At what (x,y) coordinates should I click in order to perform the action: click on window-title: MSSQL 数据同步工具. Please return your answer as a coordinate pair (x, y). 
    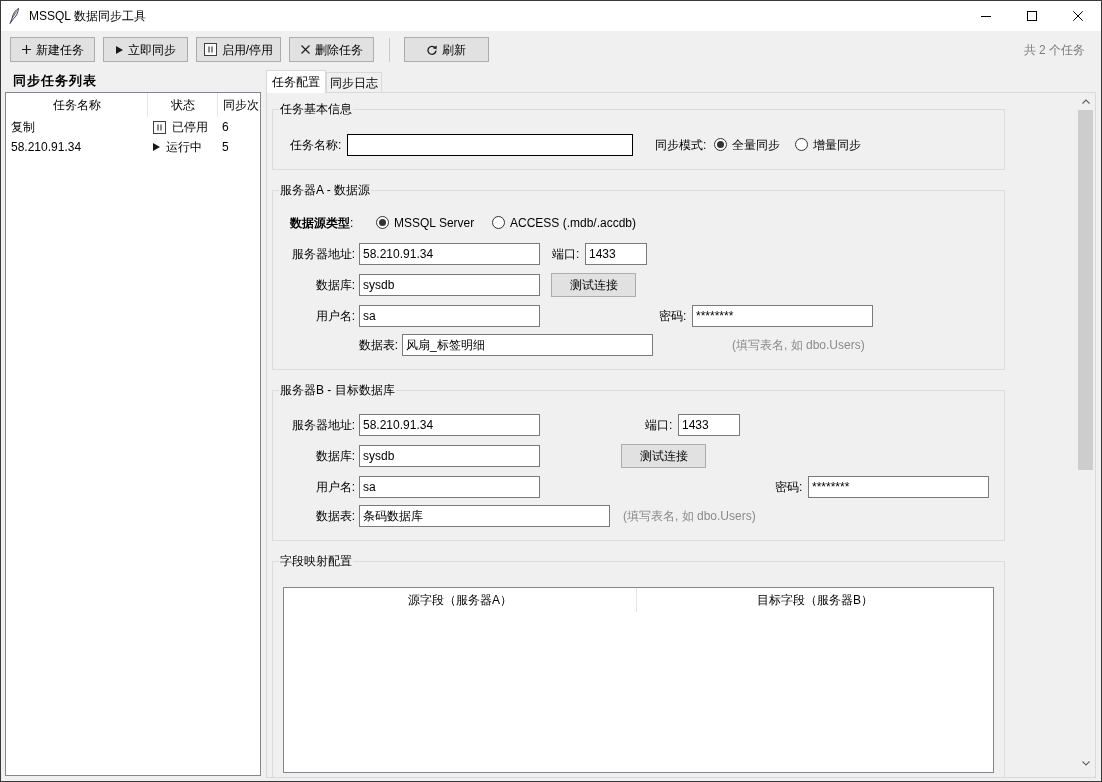
    Looking at the image, I should click on (87, 16).